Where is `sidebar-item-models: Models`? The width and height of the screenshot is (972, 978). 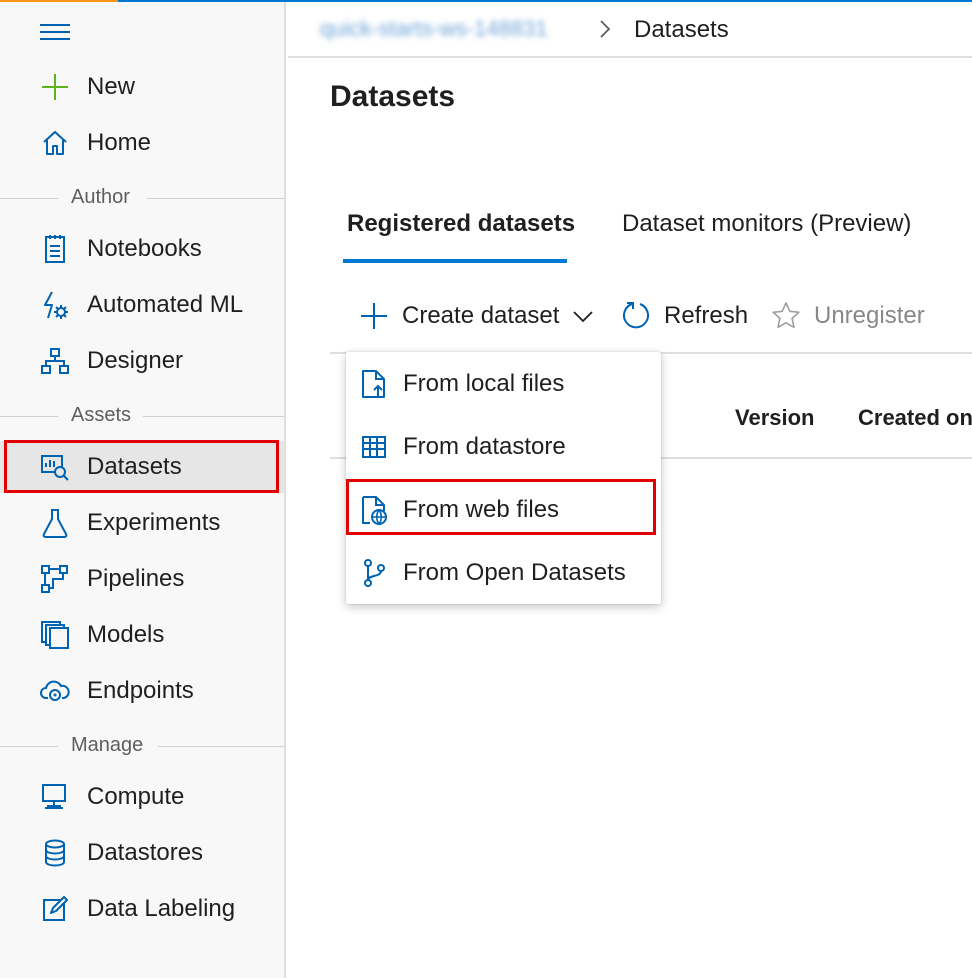 sidebar-item-models: Models is located at coordinates (142, 635).